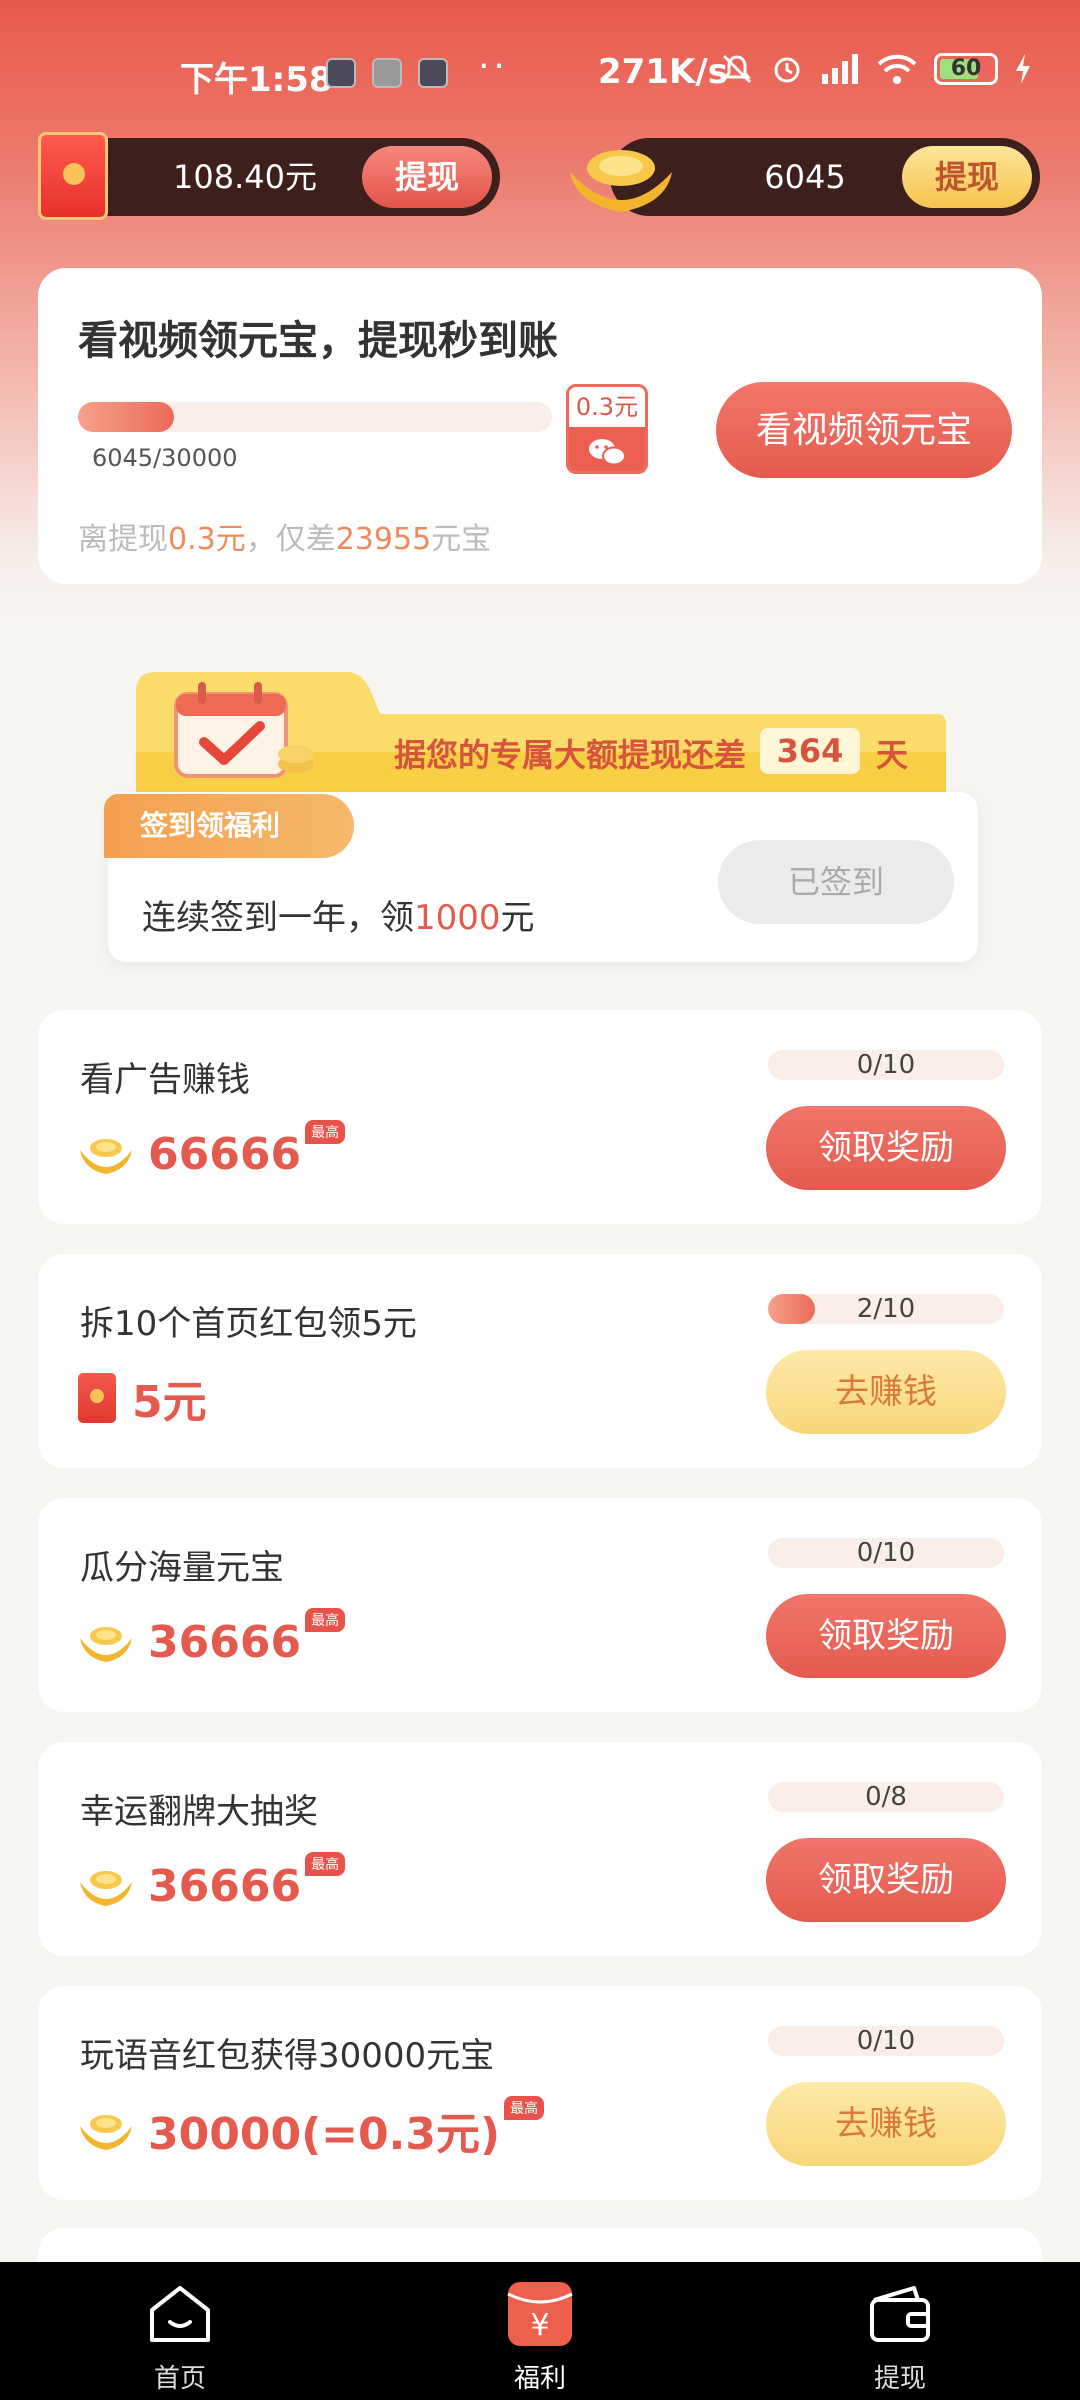 This screenshot has width=1080, height=2400. What do you see at coordinates (897, 69) in the screenshot?
I see `wifi-icon` at bounding box center [897, 69].